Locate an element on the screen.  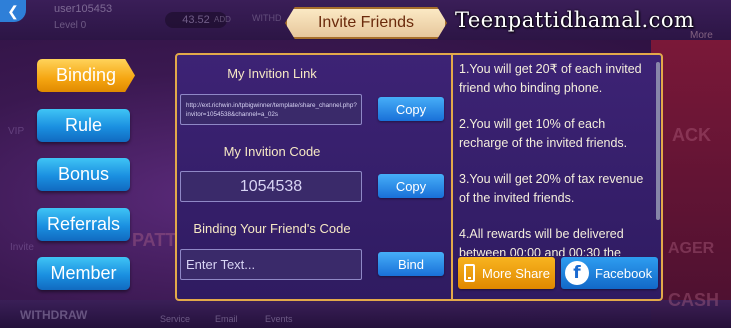
invitation-code-title: My Invition Code is located at coordinates (272, 151).